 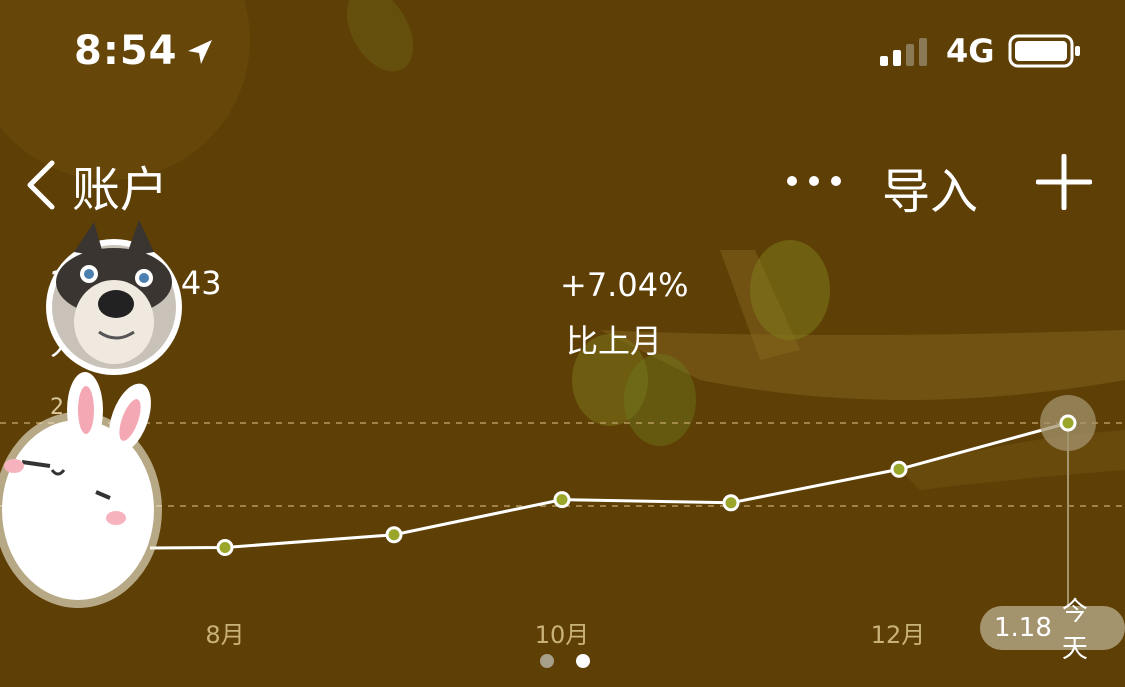 I want to click on page-indicator, so click(x=565, y=661).